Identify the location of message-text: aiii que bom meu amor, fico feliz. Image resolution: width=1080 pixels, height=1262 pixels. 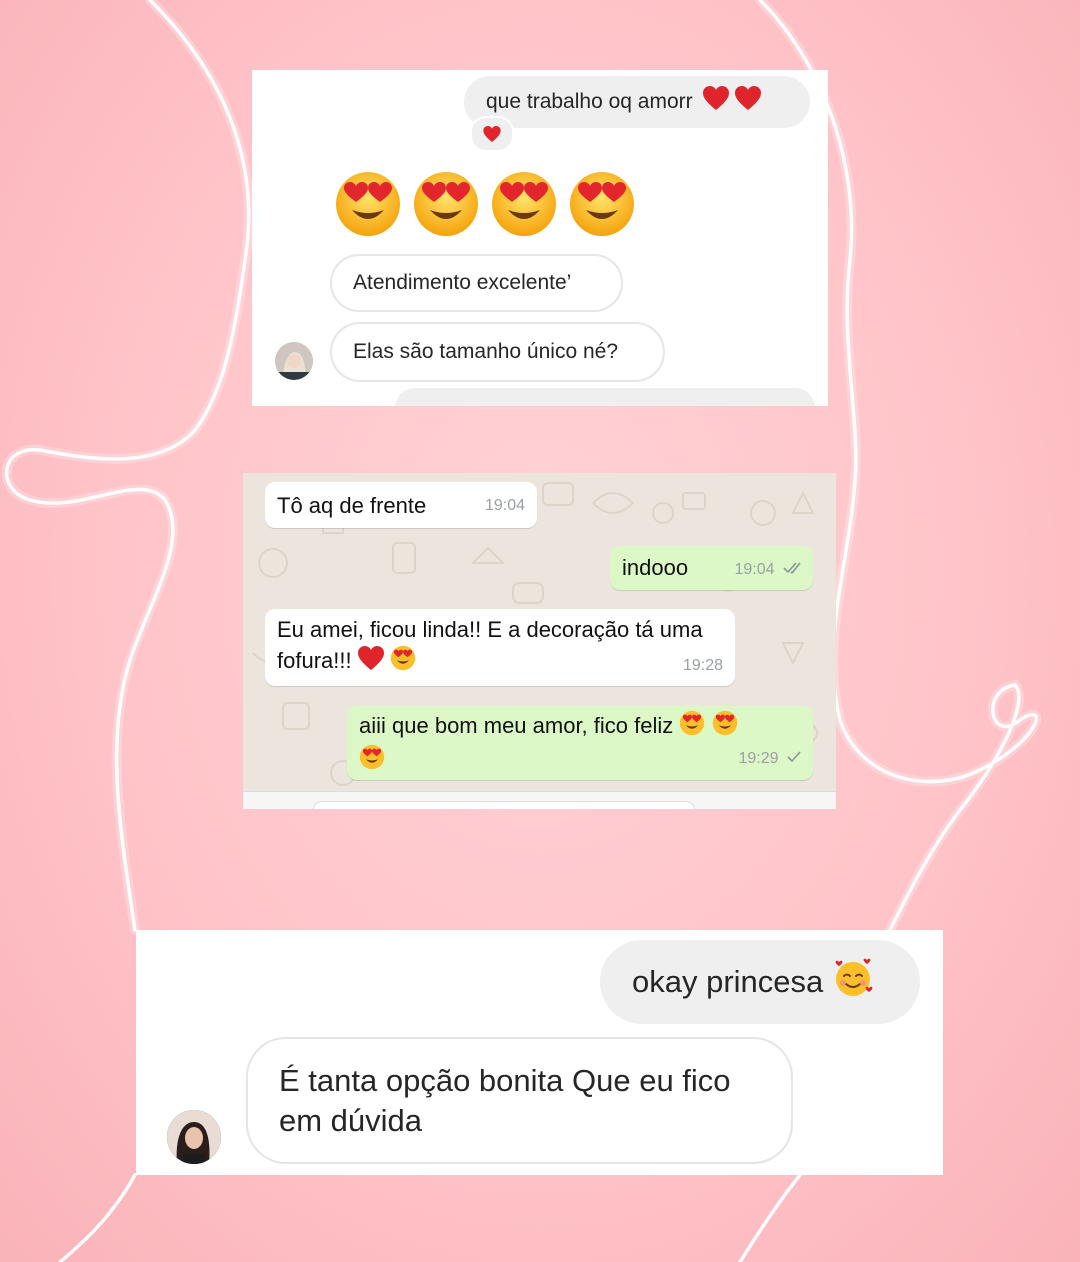
(516, 725).